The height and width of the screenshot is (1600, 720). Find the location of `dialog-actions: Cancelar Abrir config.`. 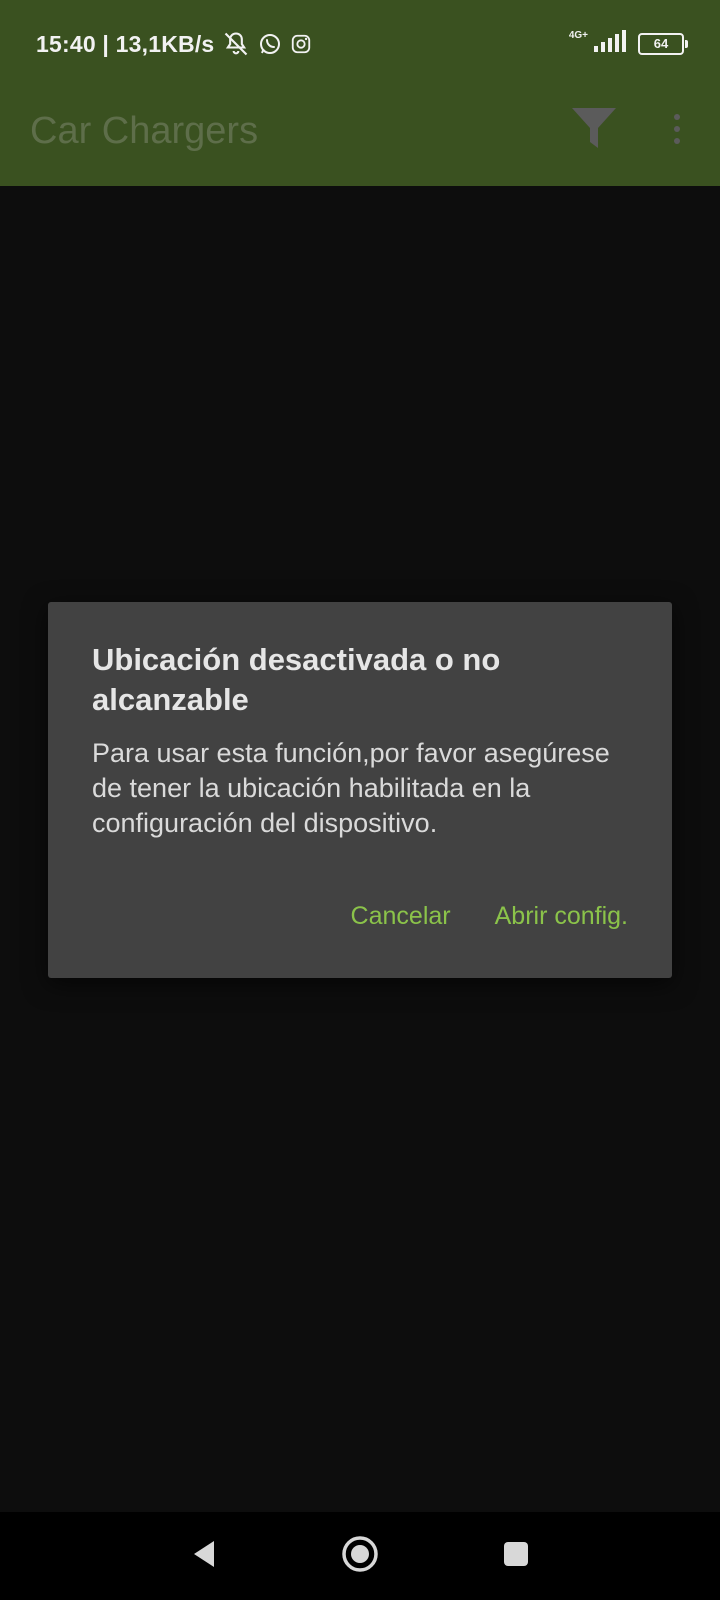

dialog-actions: Cancelar Abrir config. is located at coordinates (489, 916).